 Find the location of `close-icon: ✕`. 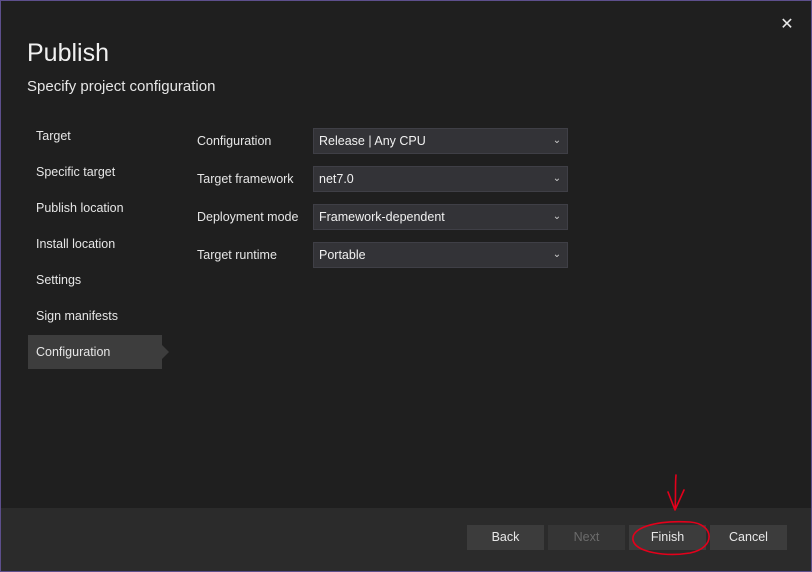

close-icon: ✕ is located at coordinates (787, 25).